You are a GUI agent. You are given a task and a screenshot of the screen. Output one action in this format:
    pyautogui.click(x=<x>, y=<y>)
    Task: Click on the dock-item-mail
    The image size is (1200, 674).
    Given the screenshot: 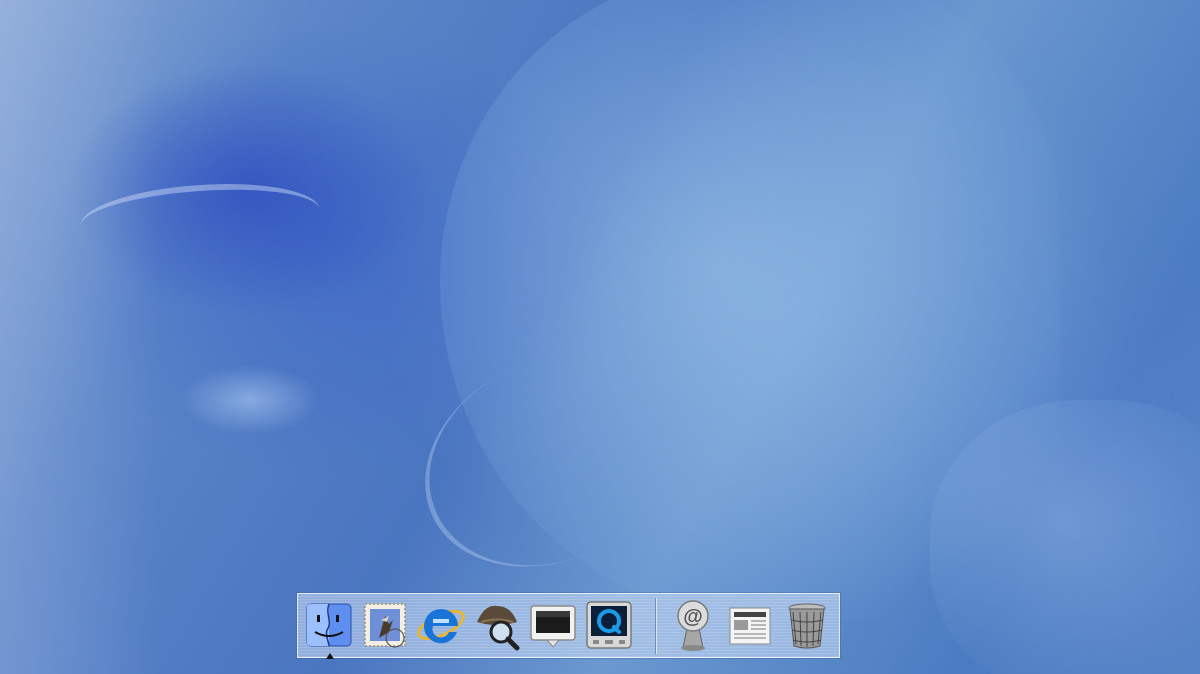 What is the action you would take?
    pyautogui.click(x=385, y=625)
    